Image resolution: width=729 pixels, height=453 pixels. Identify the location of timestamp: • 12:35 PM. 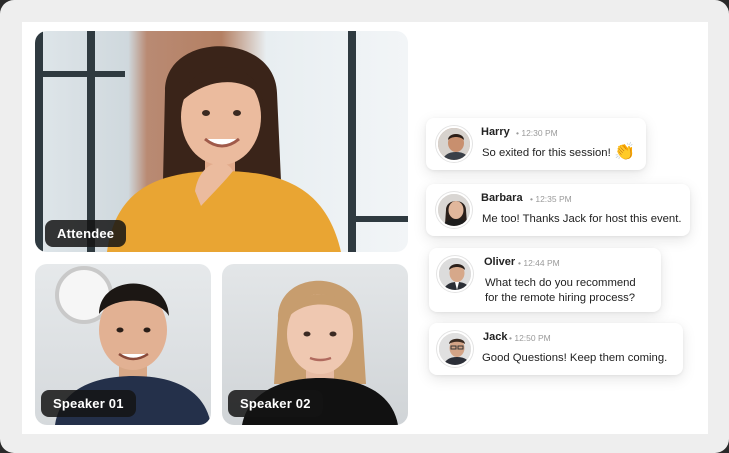
(551, 199).